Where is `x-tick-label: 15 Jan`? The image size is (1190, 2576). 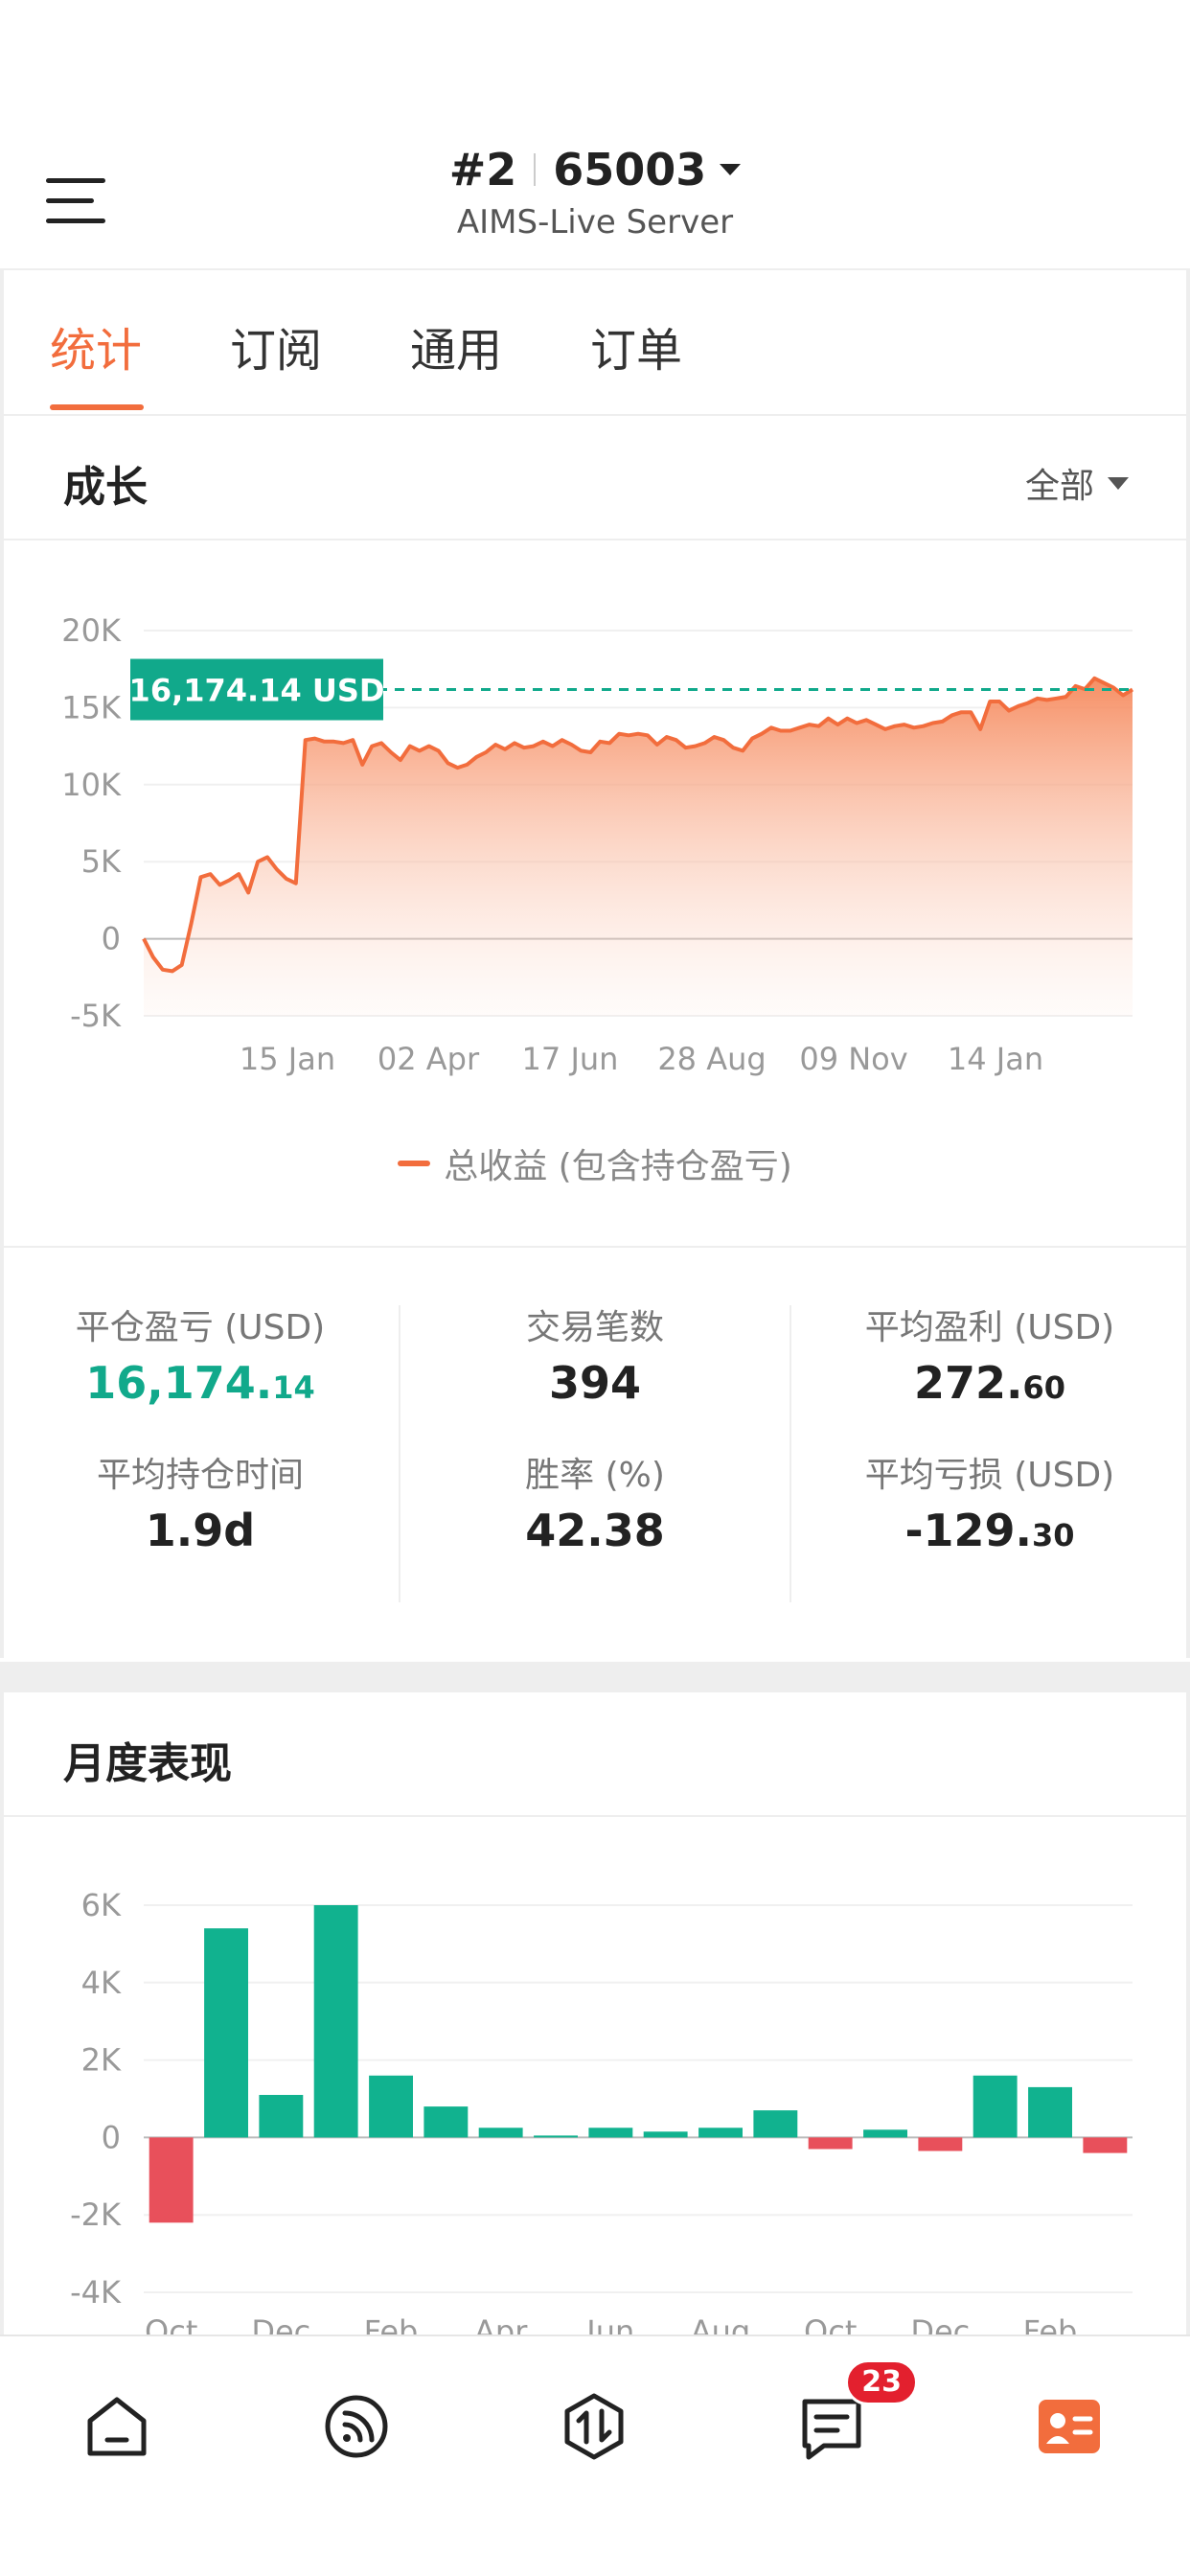
x-tick-label: 15 Jan is located at coordinates (287, 1059).